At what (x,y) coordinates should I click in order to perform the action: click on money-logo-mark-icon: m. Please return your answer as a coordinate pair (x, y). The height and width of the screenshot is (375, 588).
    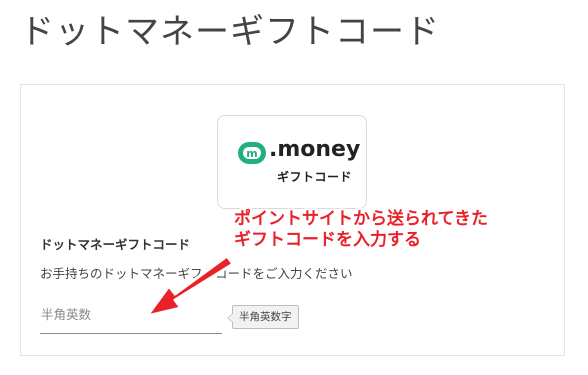
    Looking at the image, I should click on (252, 153).